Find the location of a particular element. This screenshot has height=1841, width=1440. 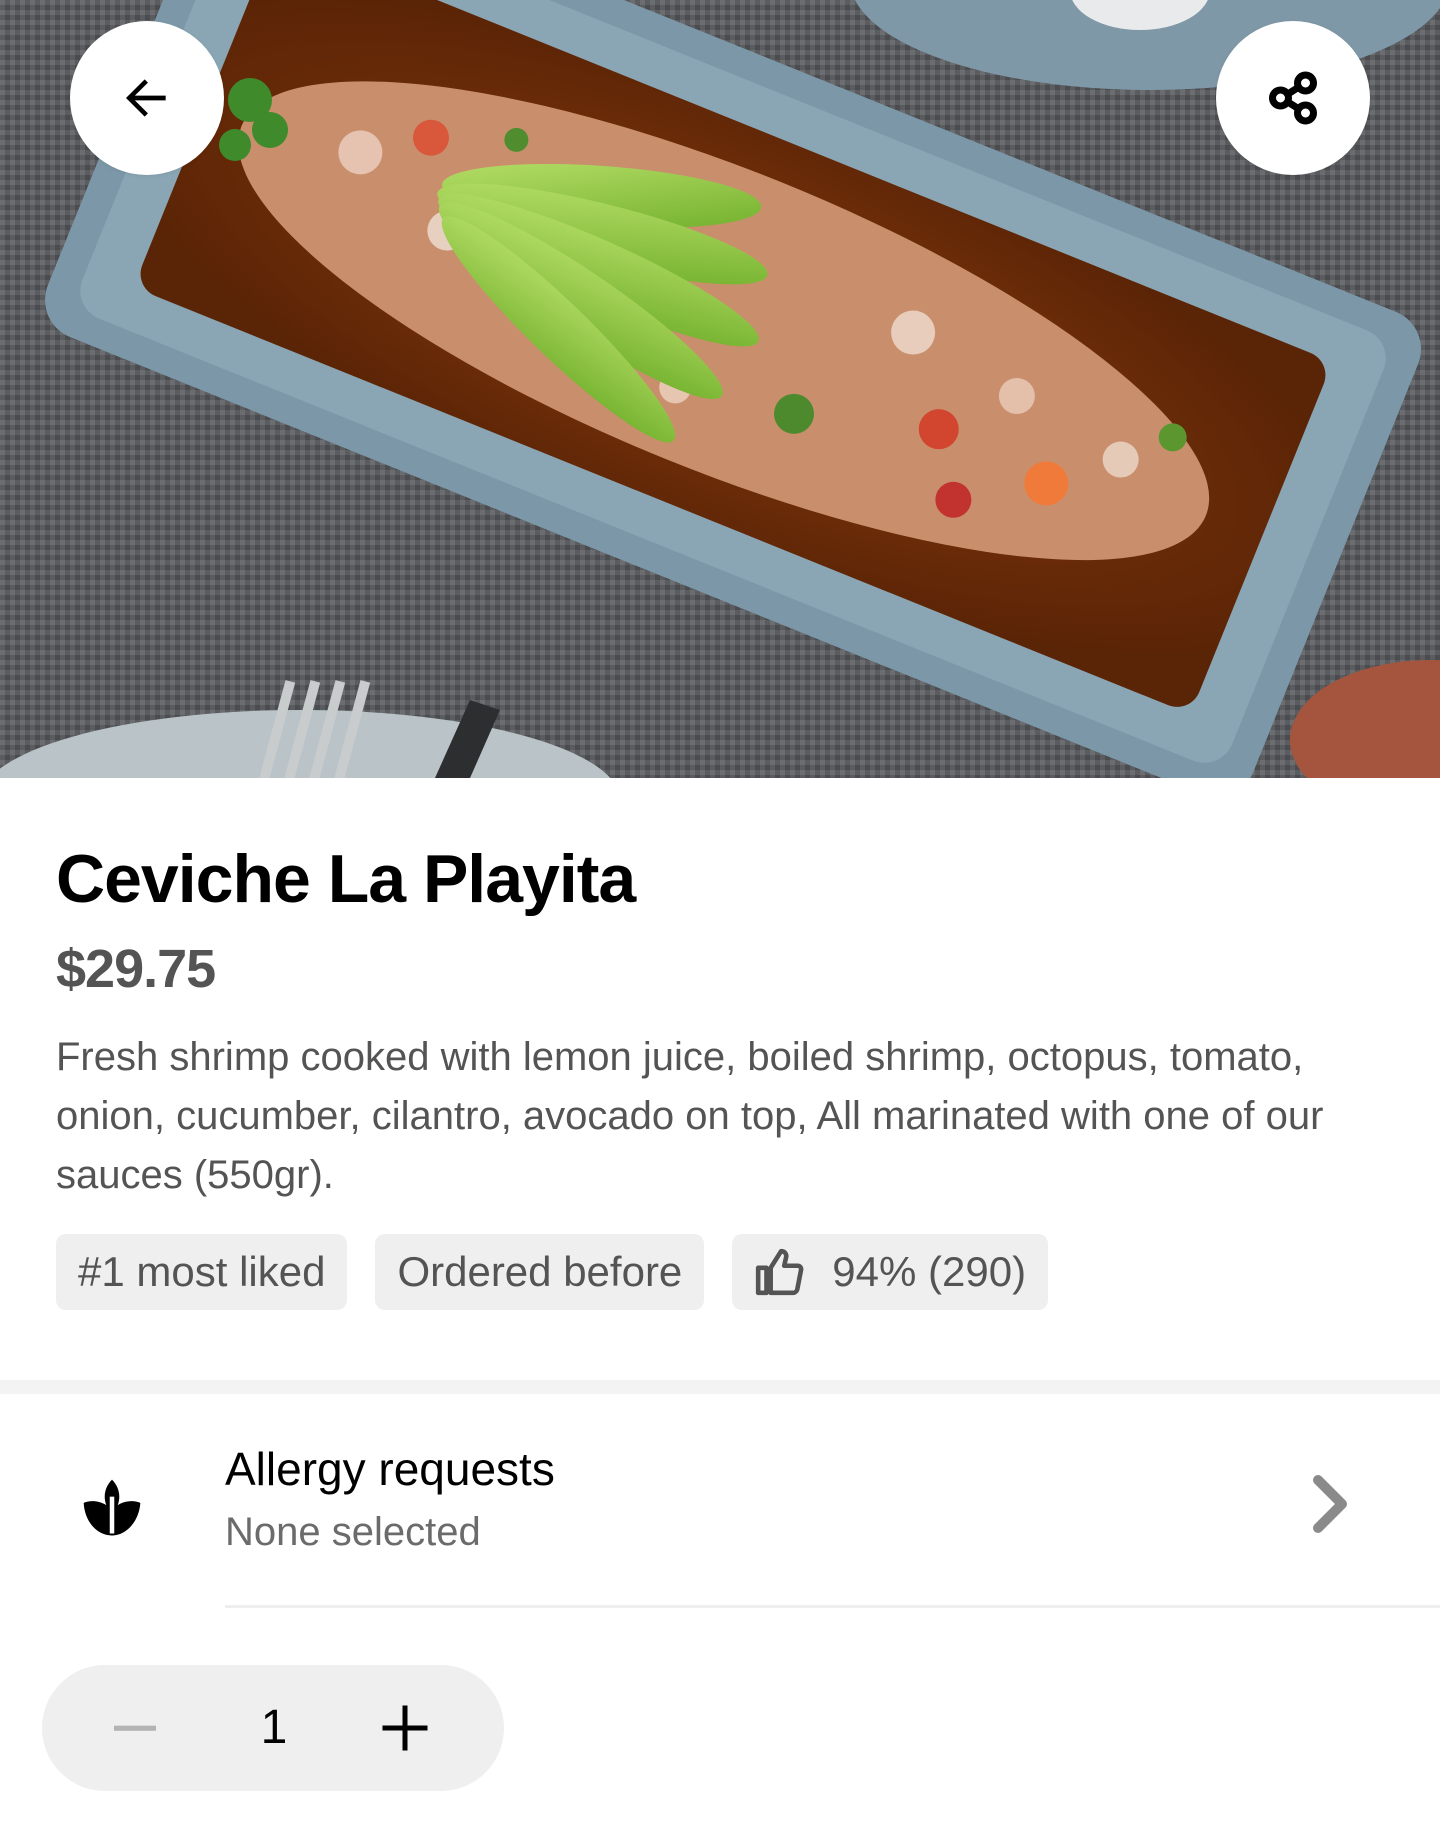

leaf-icon is located at coordinates (112, 1507).